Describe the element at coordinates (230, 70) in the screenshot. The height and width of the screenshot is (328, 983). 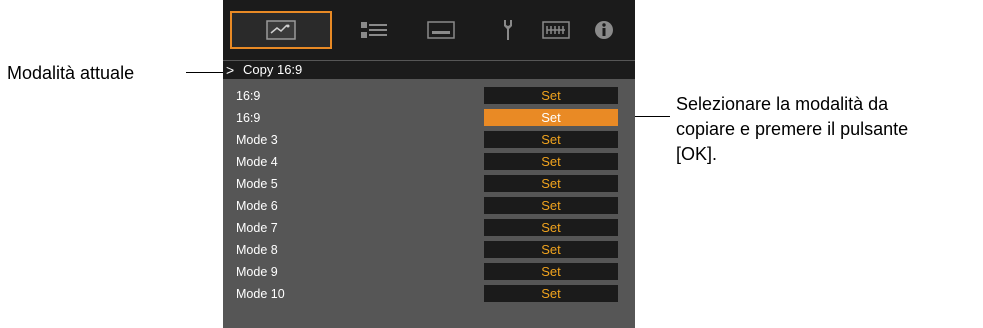
I see `current-mode-caret: >` at that location.